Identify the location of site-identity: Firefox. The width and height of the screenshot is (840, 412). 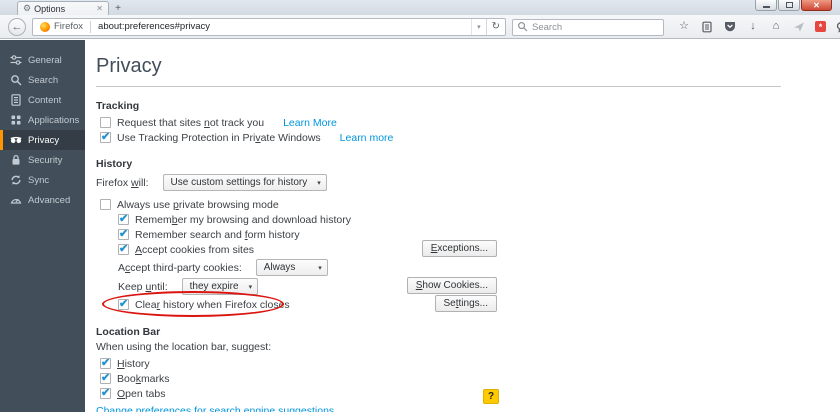
(61, 27).